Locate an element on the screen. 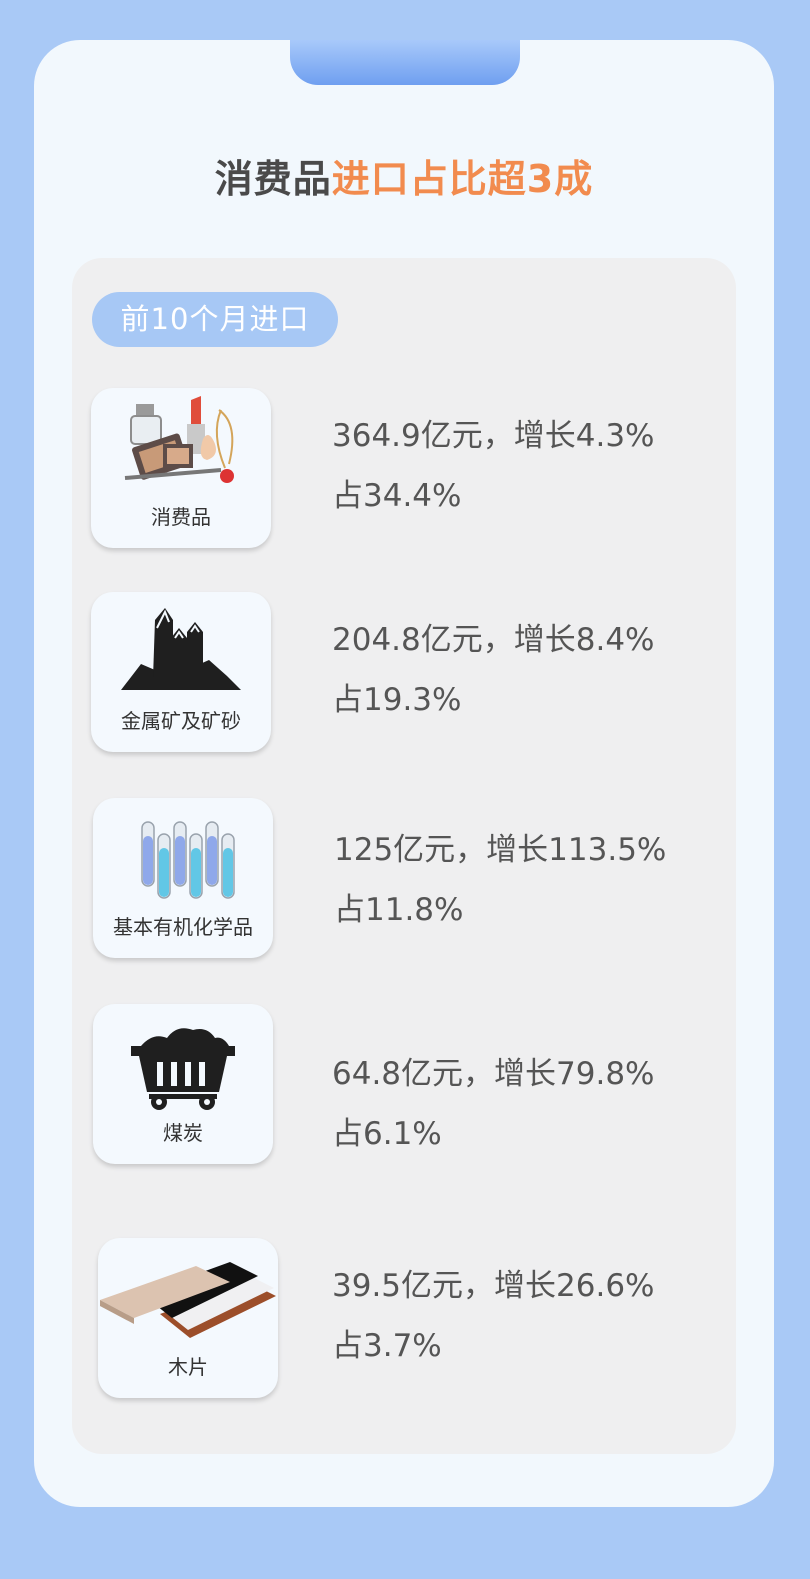  ore-icon is located at coordinates (181, 653).